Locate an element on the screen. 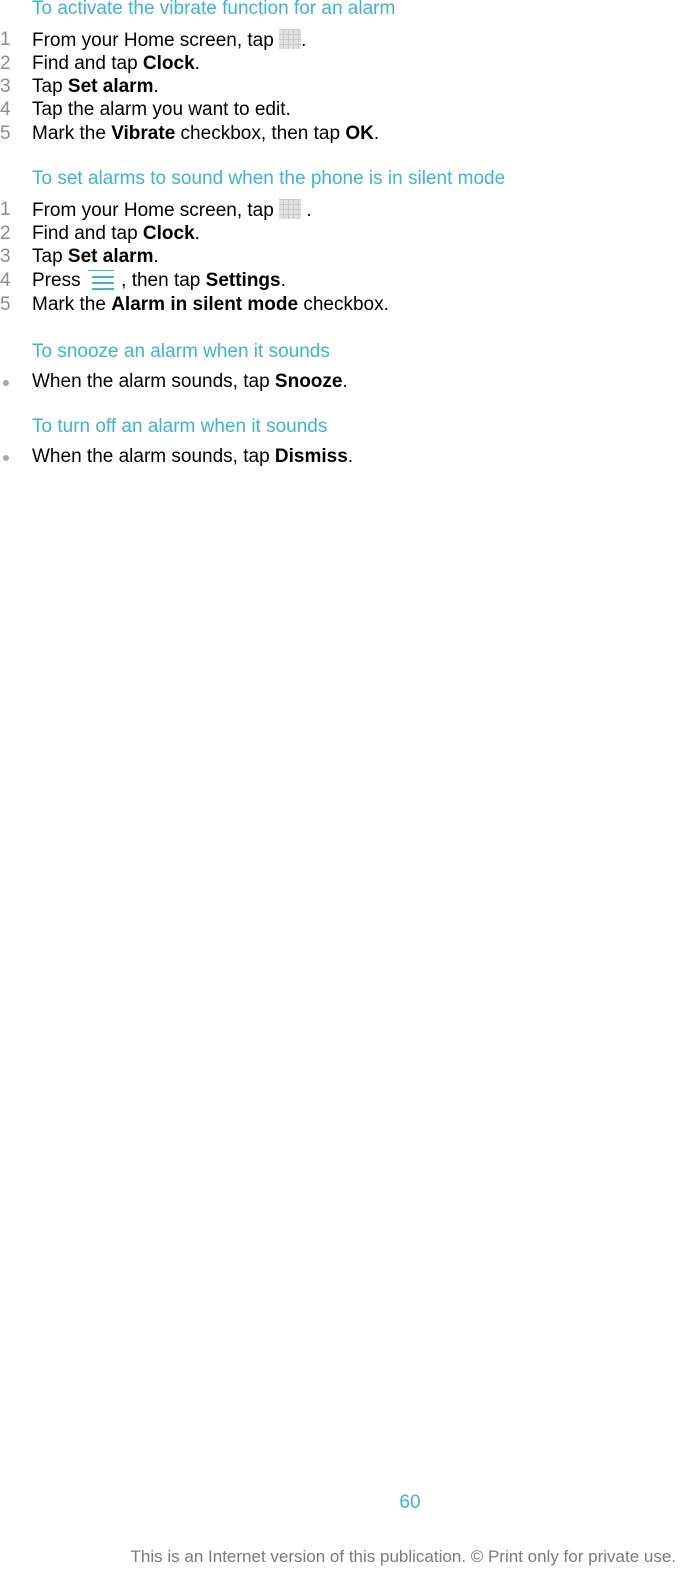  section-heading-snooze: To snooze an alarm when it sounds is located at coordinates (181, 351).